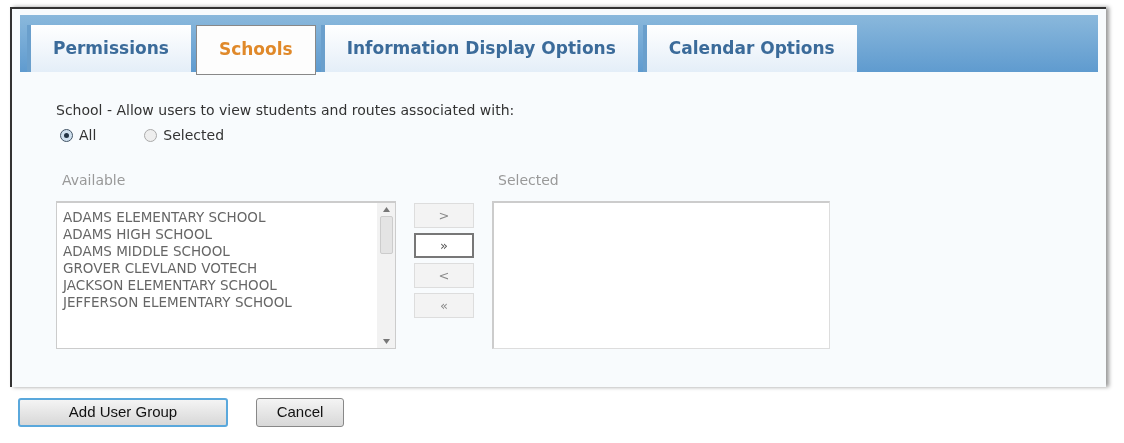 The image size is (1124, 443). What do you see at coordinates (220, 234) in the screenshot?
I see `list-item: ADAMS HIGH SCHOOL` at bounding box center [220, 234].